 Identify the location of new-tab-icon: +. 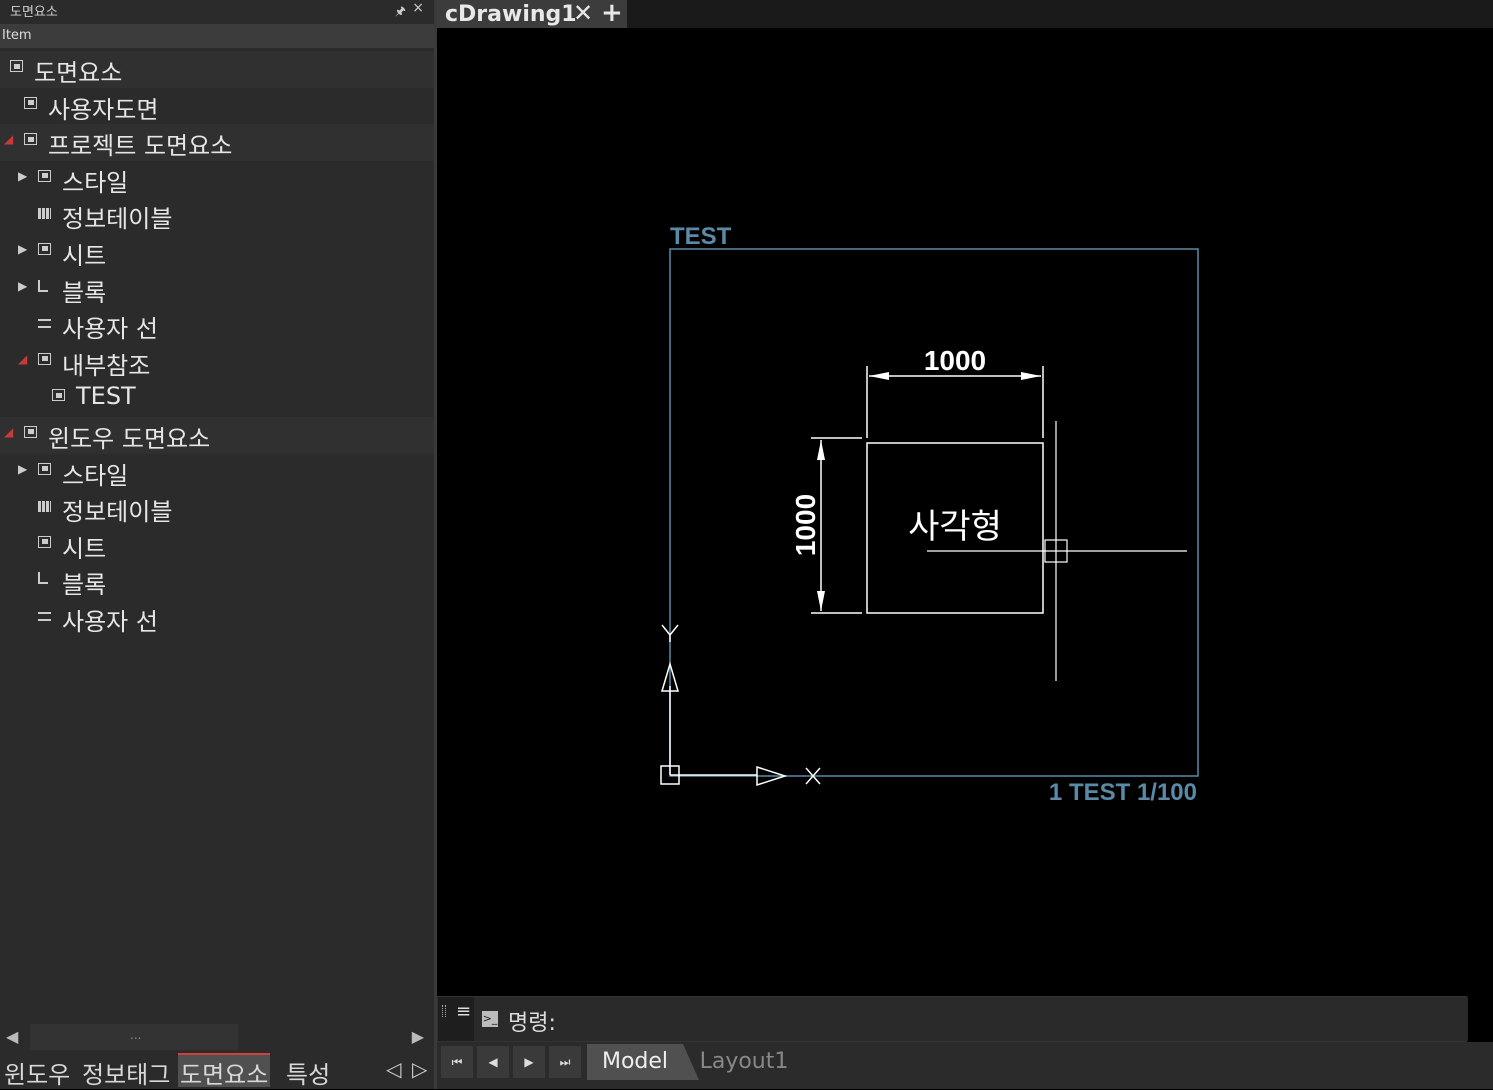
(612, 14).